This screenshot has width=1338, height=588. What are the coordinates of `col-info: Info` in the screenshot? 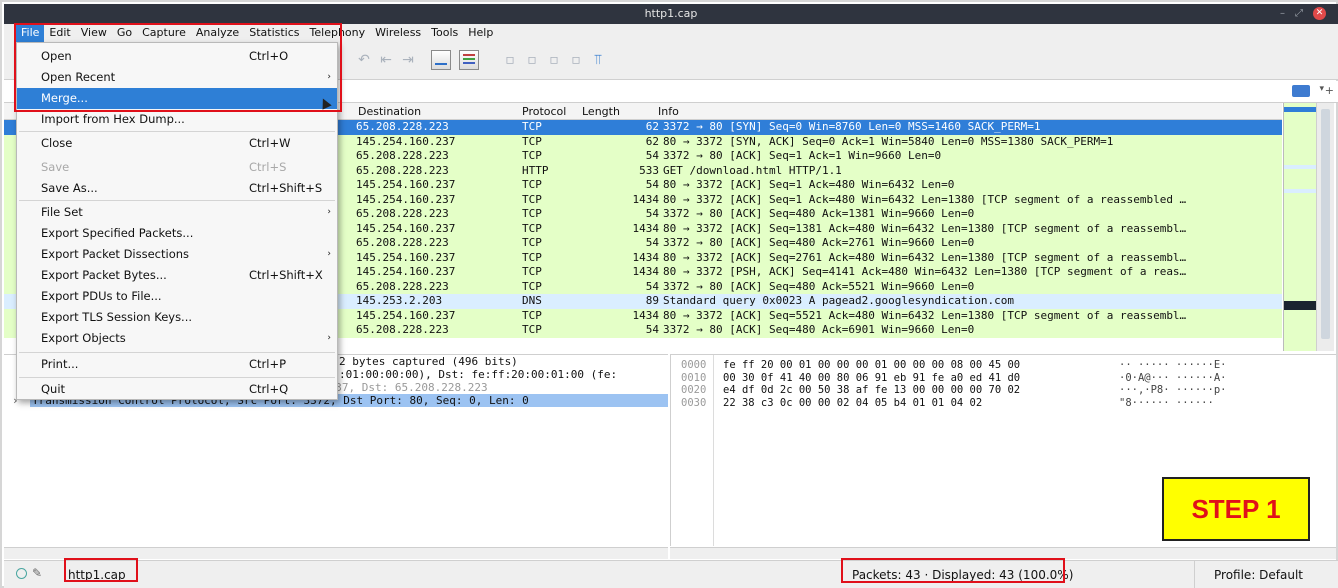 It's located at (668, 111).